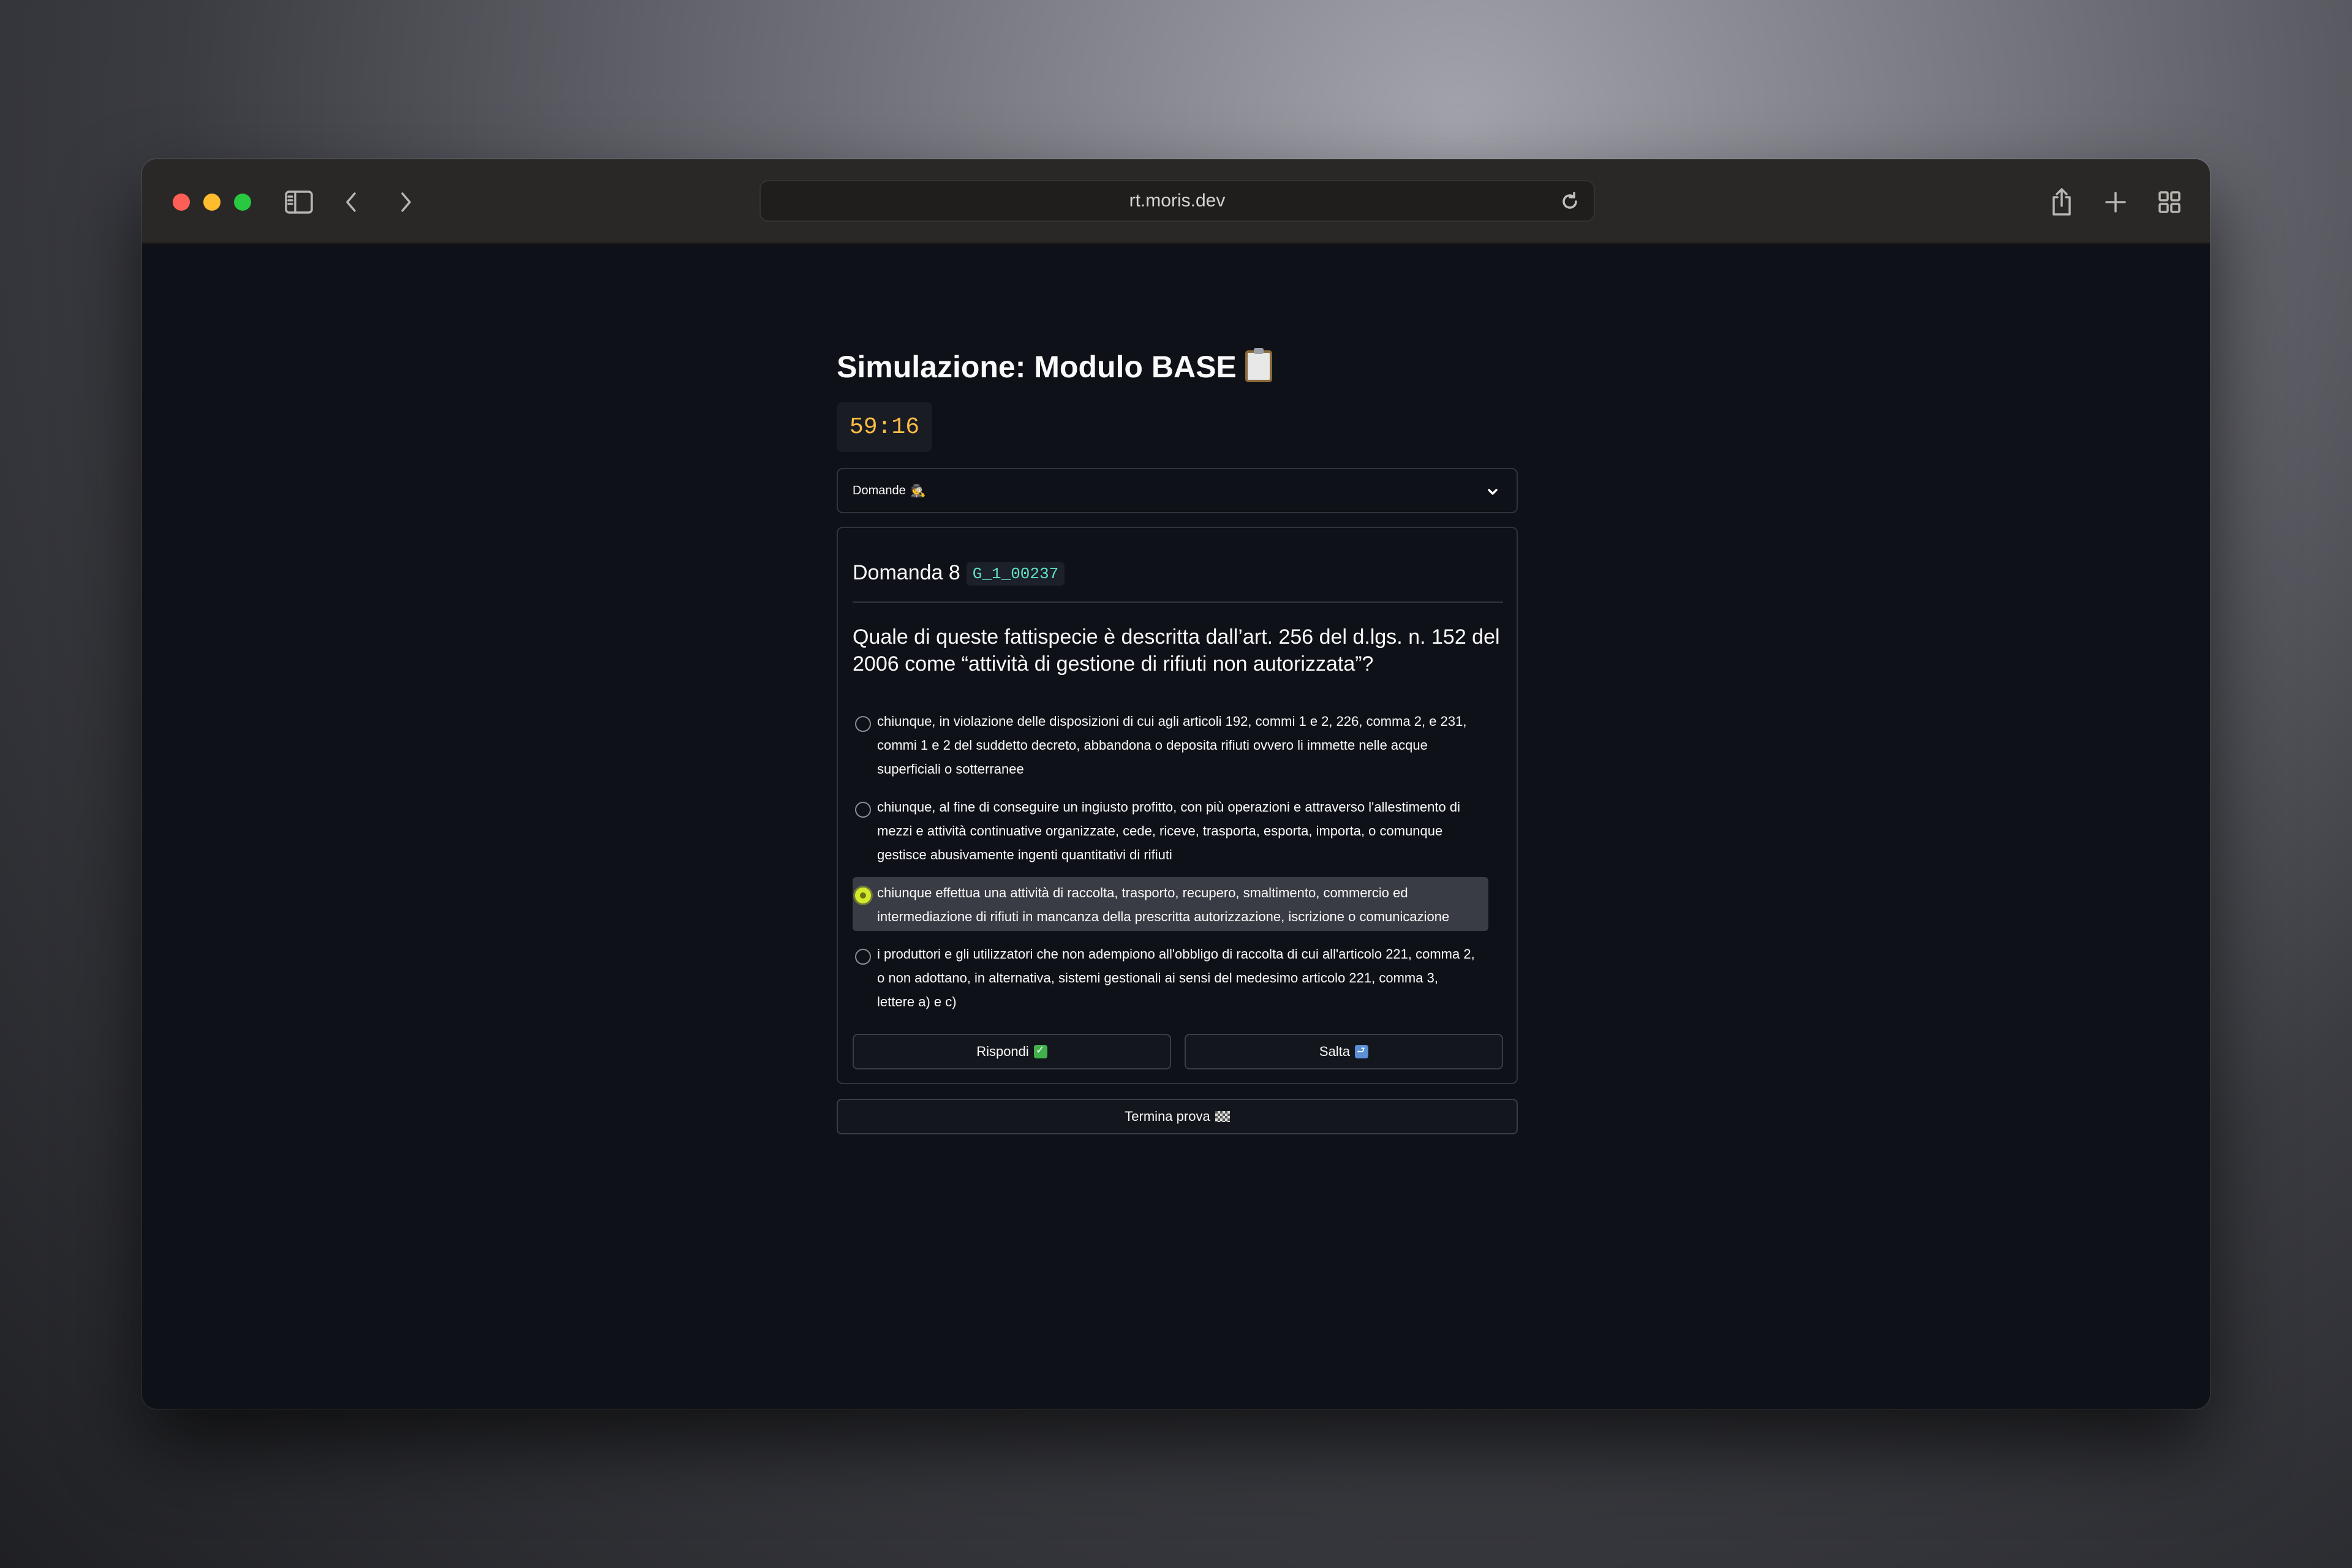  I want to click on reload-icon, so click(1569, 202).